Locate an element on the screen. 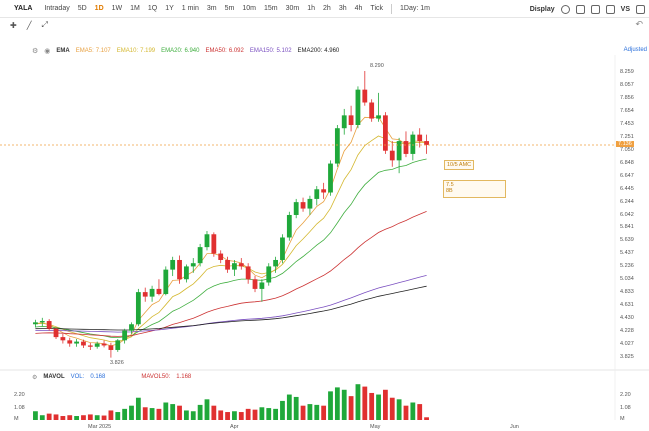 The image size is (649, 431). price-tick: 8.259 is located at coordinates (627, 72).